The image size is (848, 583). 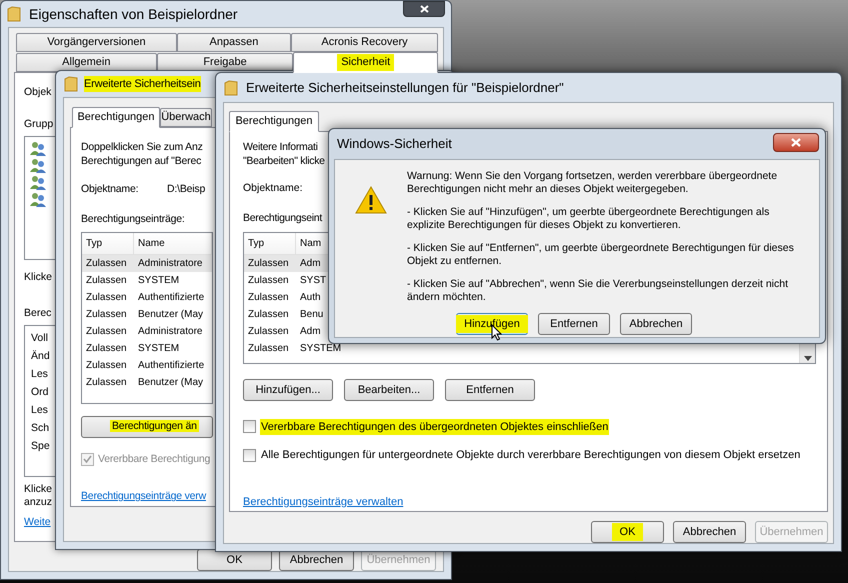 What do you see at coordinates (142, 154) in the screenshot?
I see `description-text: Doppelklicken Sie zum Anz Berechtigungen auf "Berec` at bounding box center [142, 154].